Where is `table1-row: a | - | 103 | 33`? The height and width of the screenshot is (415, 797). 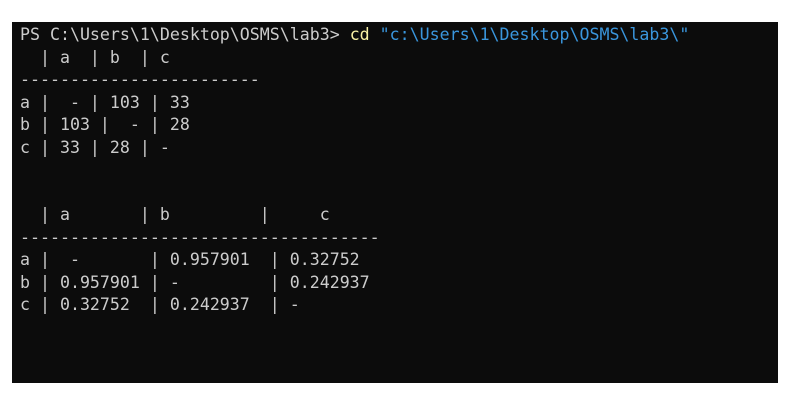 table1-row: a | - | 103 | 33 is located at coordinates (105, 102).